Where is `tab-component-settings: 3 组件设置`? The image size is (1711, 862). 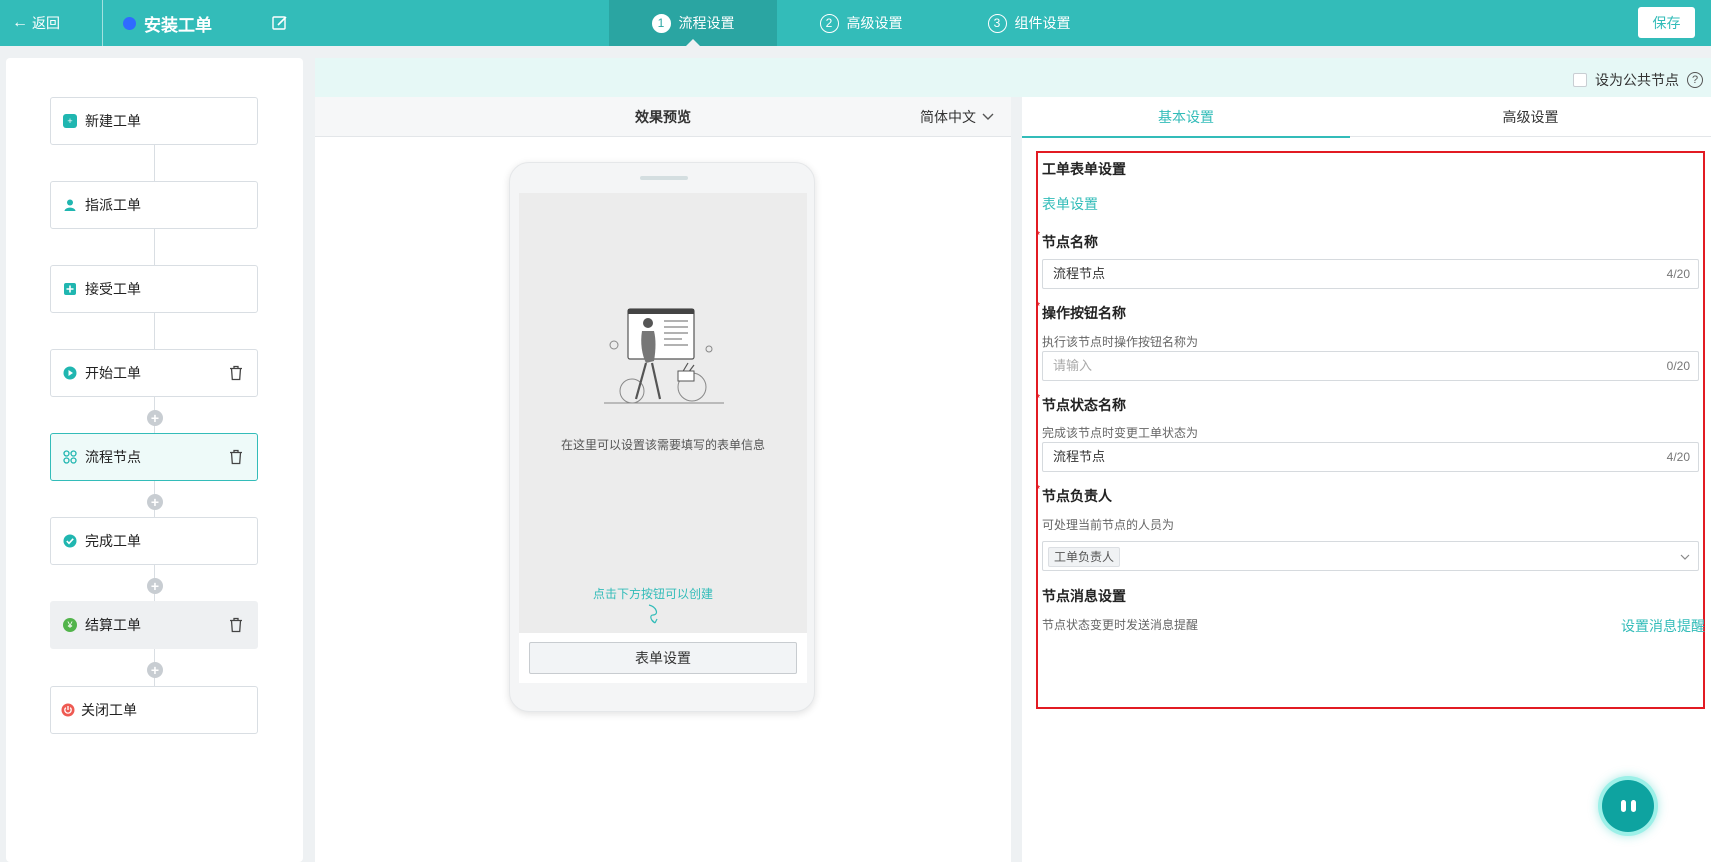 tab-component-settings: 3 组件设置 is located at coordinates (1029, 23).